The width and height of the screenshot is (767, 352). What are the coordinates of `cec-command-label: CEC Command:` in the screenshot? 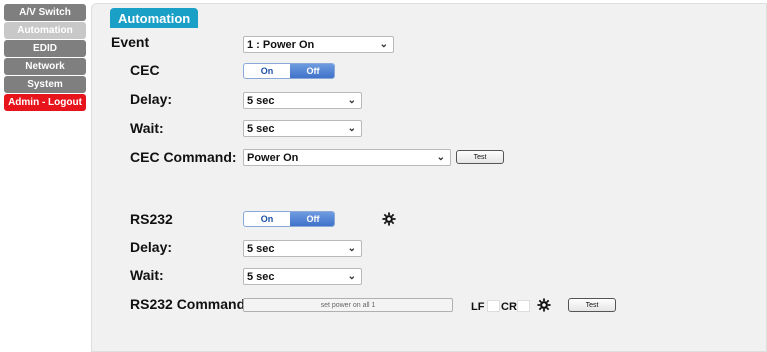 It's located at (183, 157).